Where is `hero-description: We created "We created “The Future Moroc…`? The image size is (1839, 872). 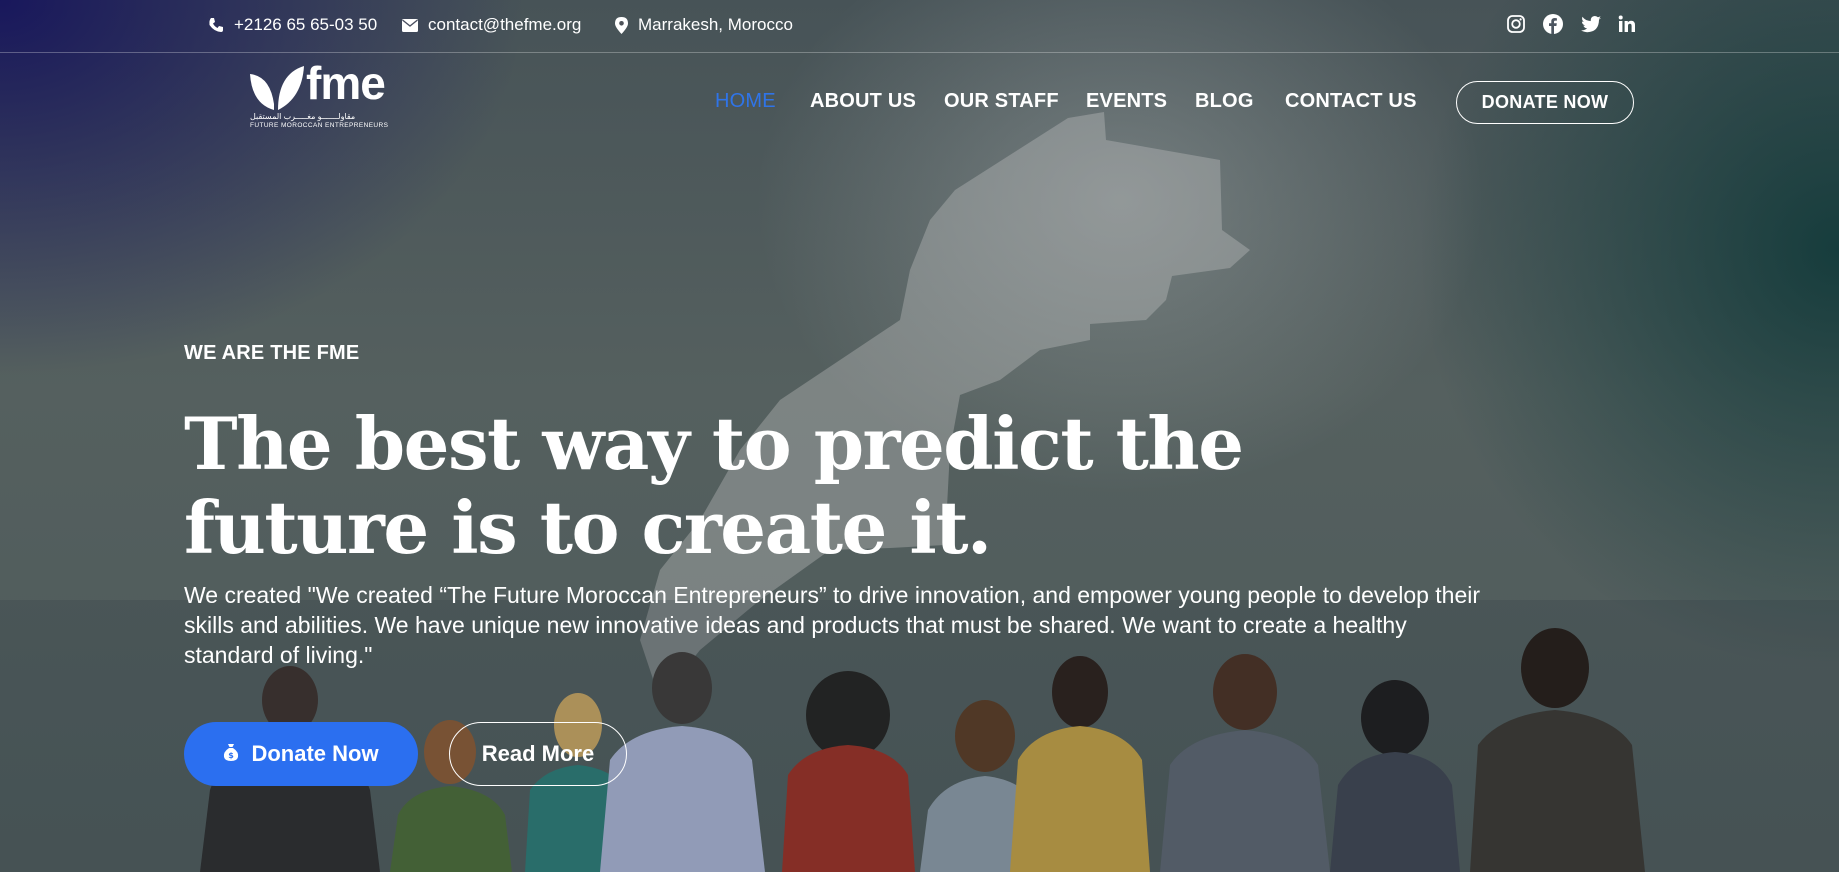 hero-description: We created "We created “The Future Moroc… is located at coordinates (832, 625).